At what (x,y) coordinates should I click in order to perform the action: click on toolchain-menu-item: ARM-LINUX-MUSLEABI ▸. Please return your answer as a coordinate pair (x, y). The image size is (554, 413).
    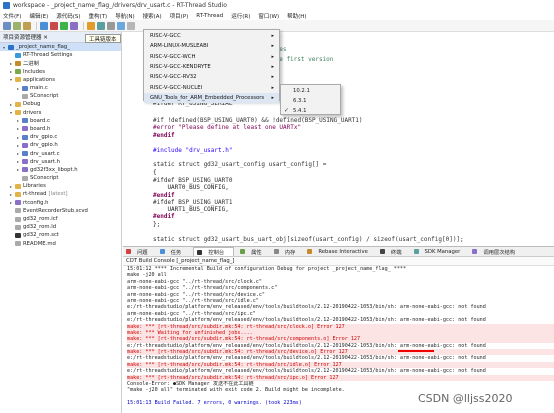
    Looking at the image, I should click on (211, 46).